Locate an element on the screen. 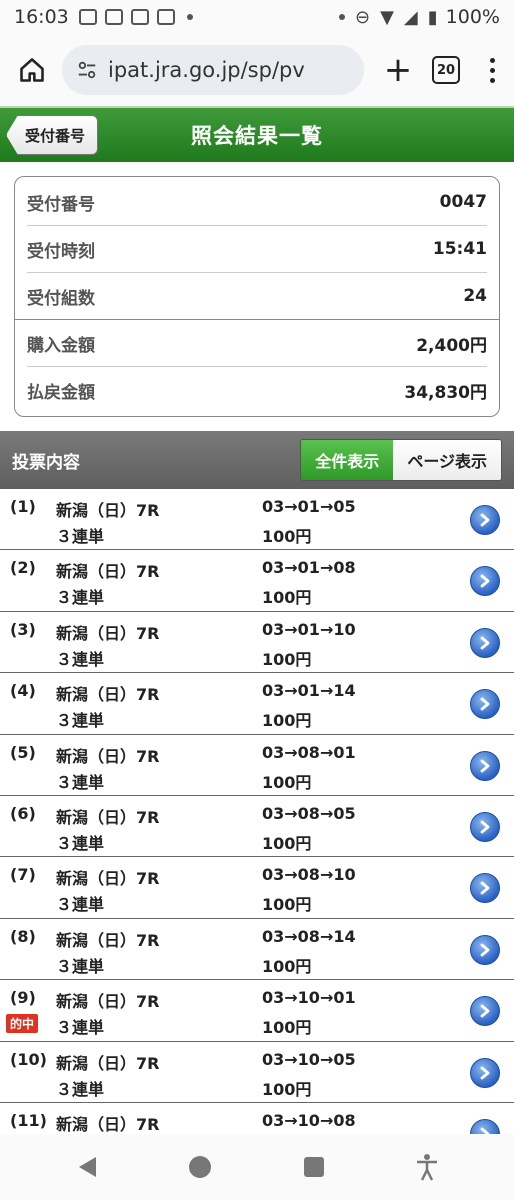 The height and width of the screenshot is (1200, 514). bet-row: (2) 新潟（日）7R ３連単 03→01→08 100円 is located at coordinates (257, 581).